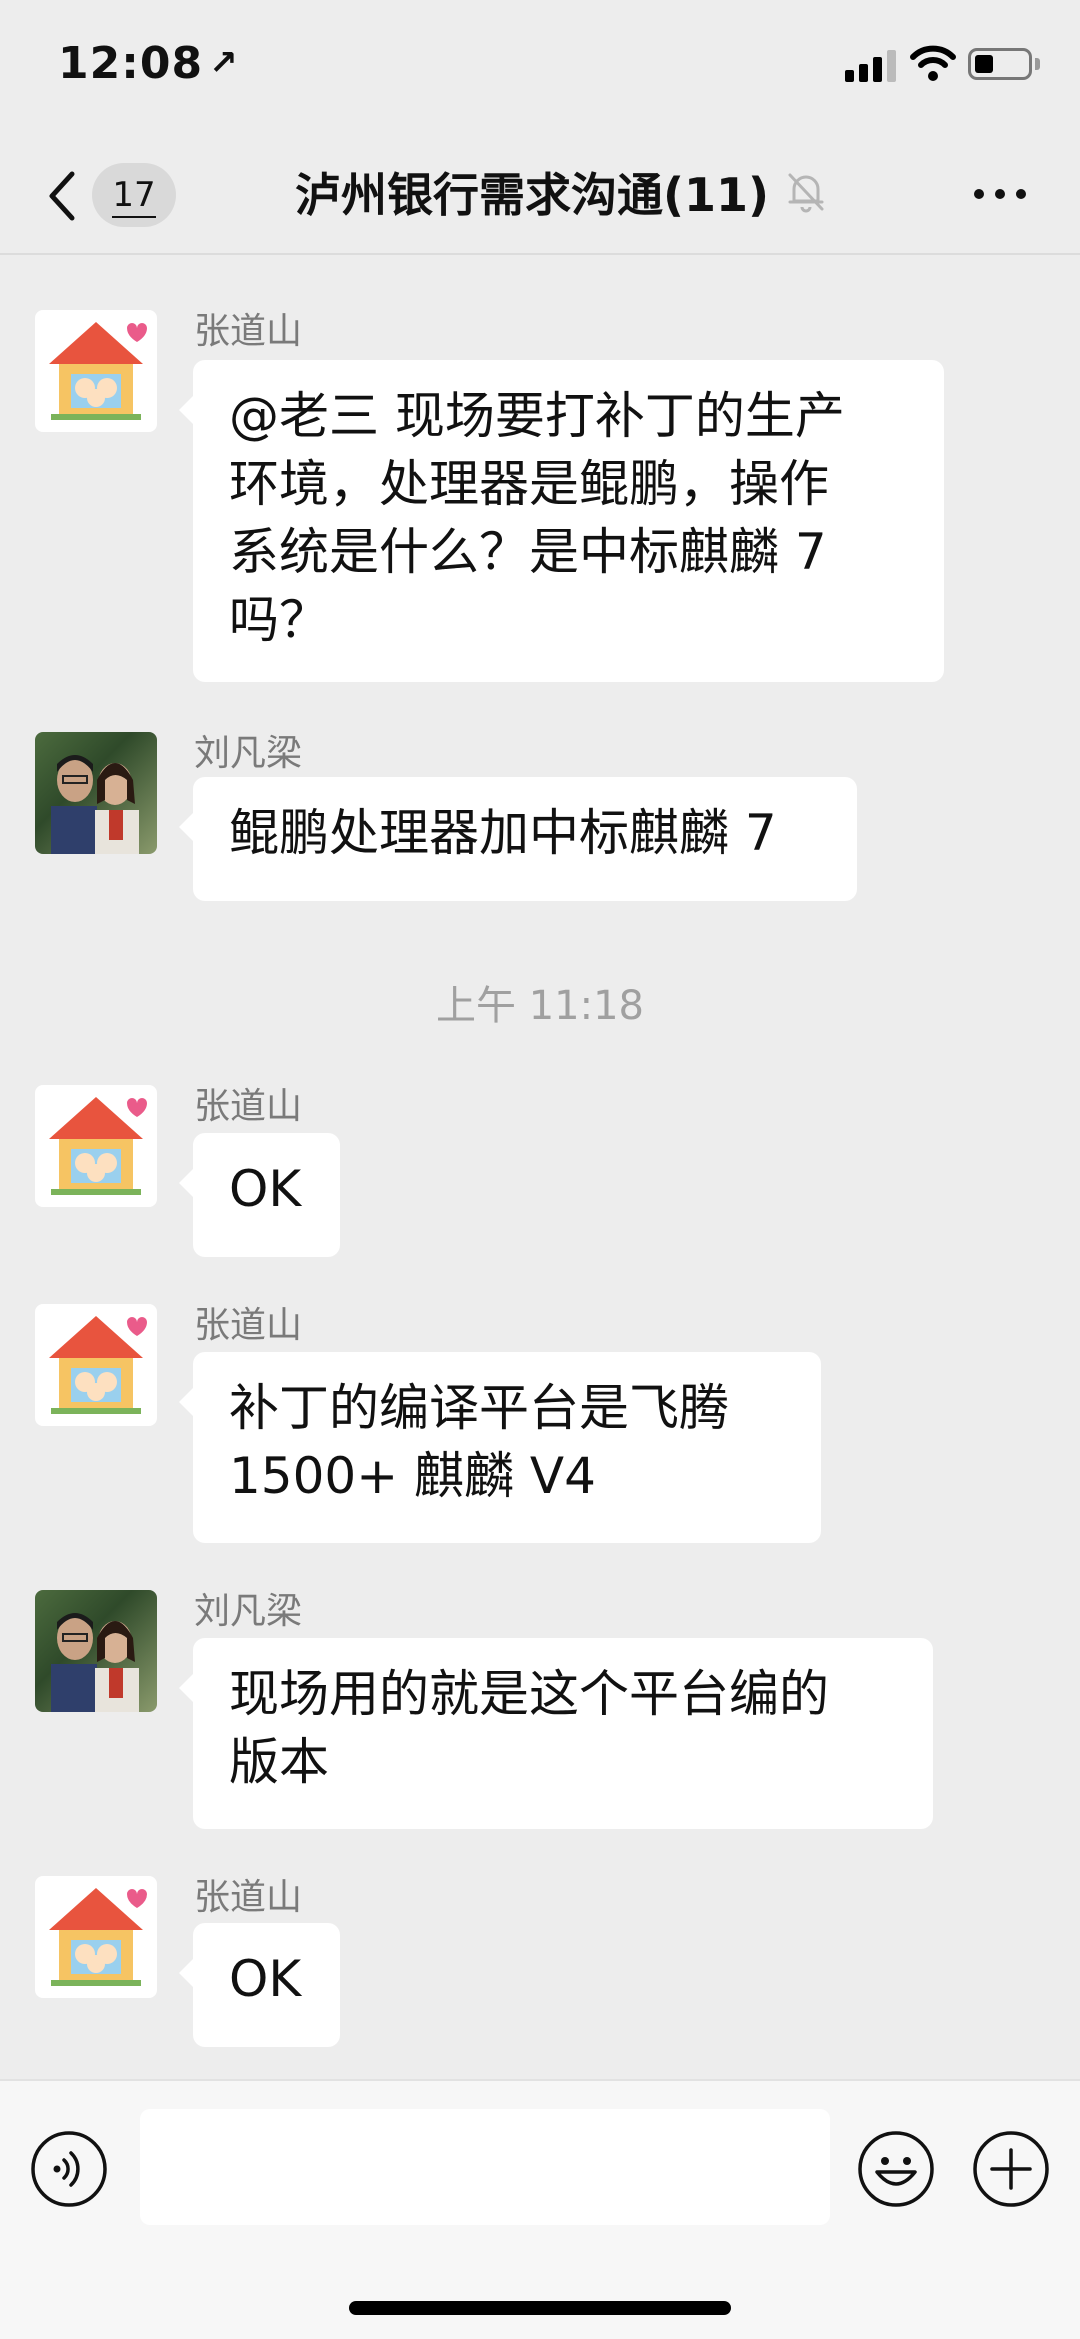  I want to click on message-bubble: 现场用的就是这个平台编的 版本, so click(556, 1733).